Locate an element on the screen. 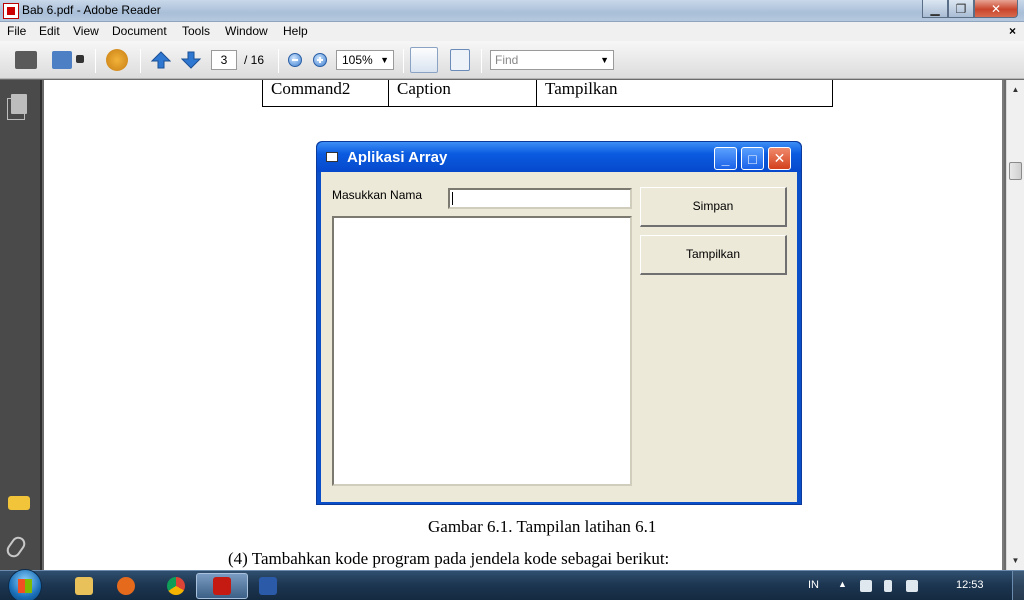 Image resolution: width=1024 pixels, height=600 pixels. vb-button-simpan: Simpan is located at coordinates (713, 207).